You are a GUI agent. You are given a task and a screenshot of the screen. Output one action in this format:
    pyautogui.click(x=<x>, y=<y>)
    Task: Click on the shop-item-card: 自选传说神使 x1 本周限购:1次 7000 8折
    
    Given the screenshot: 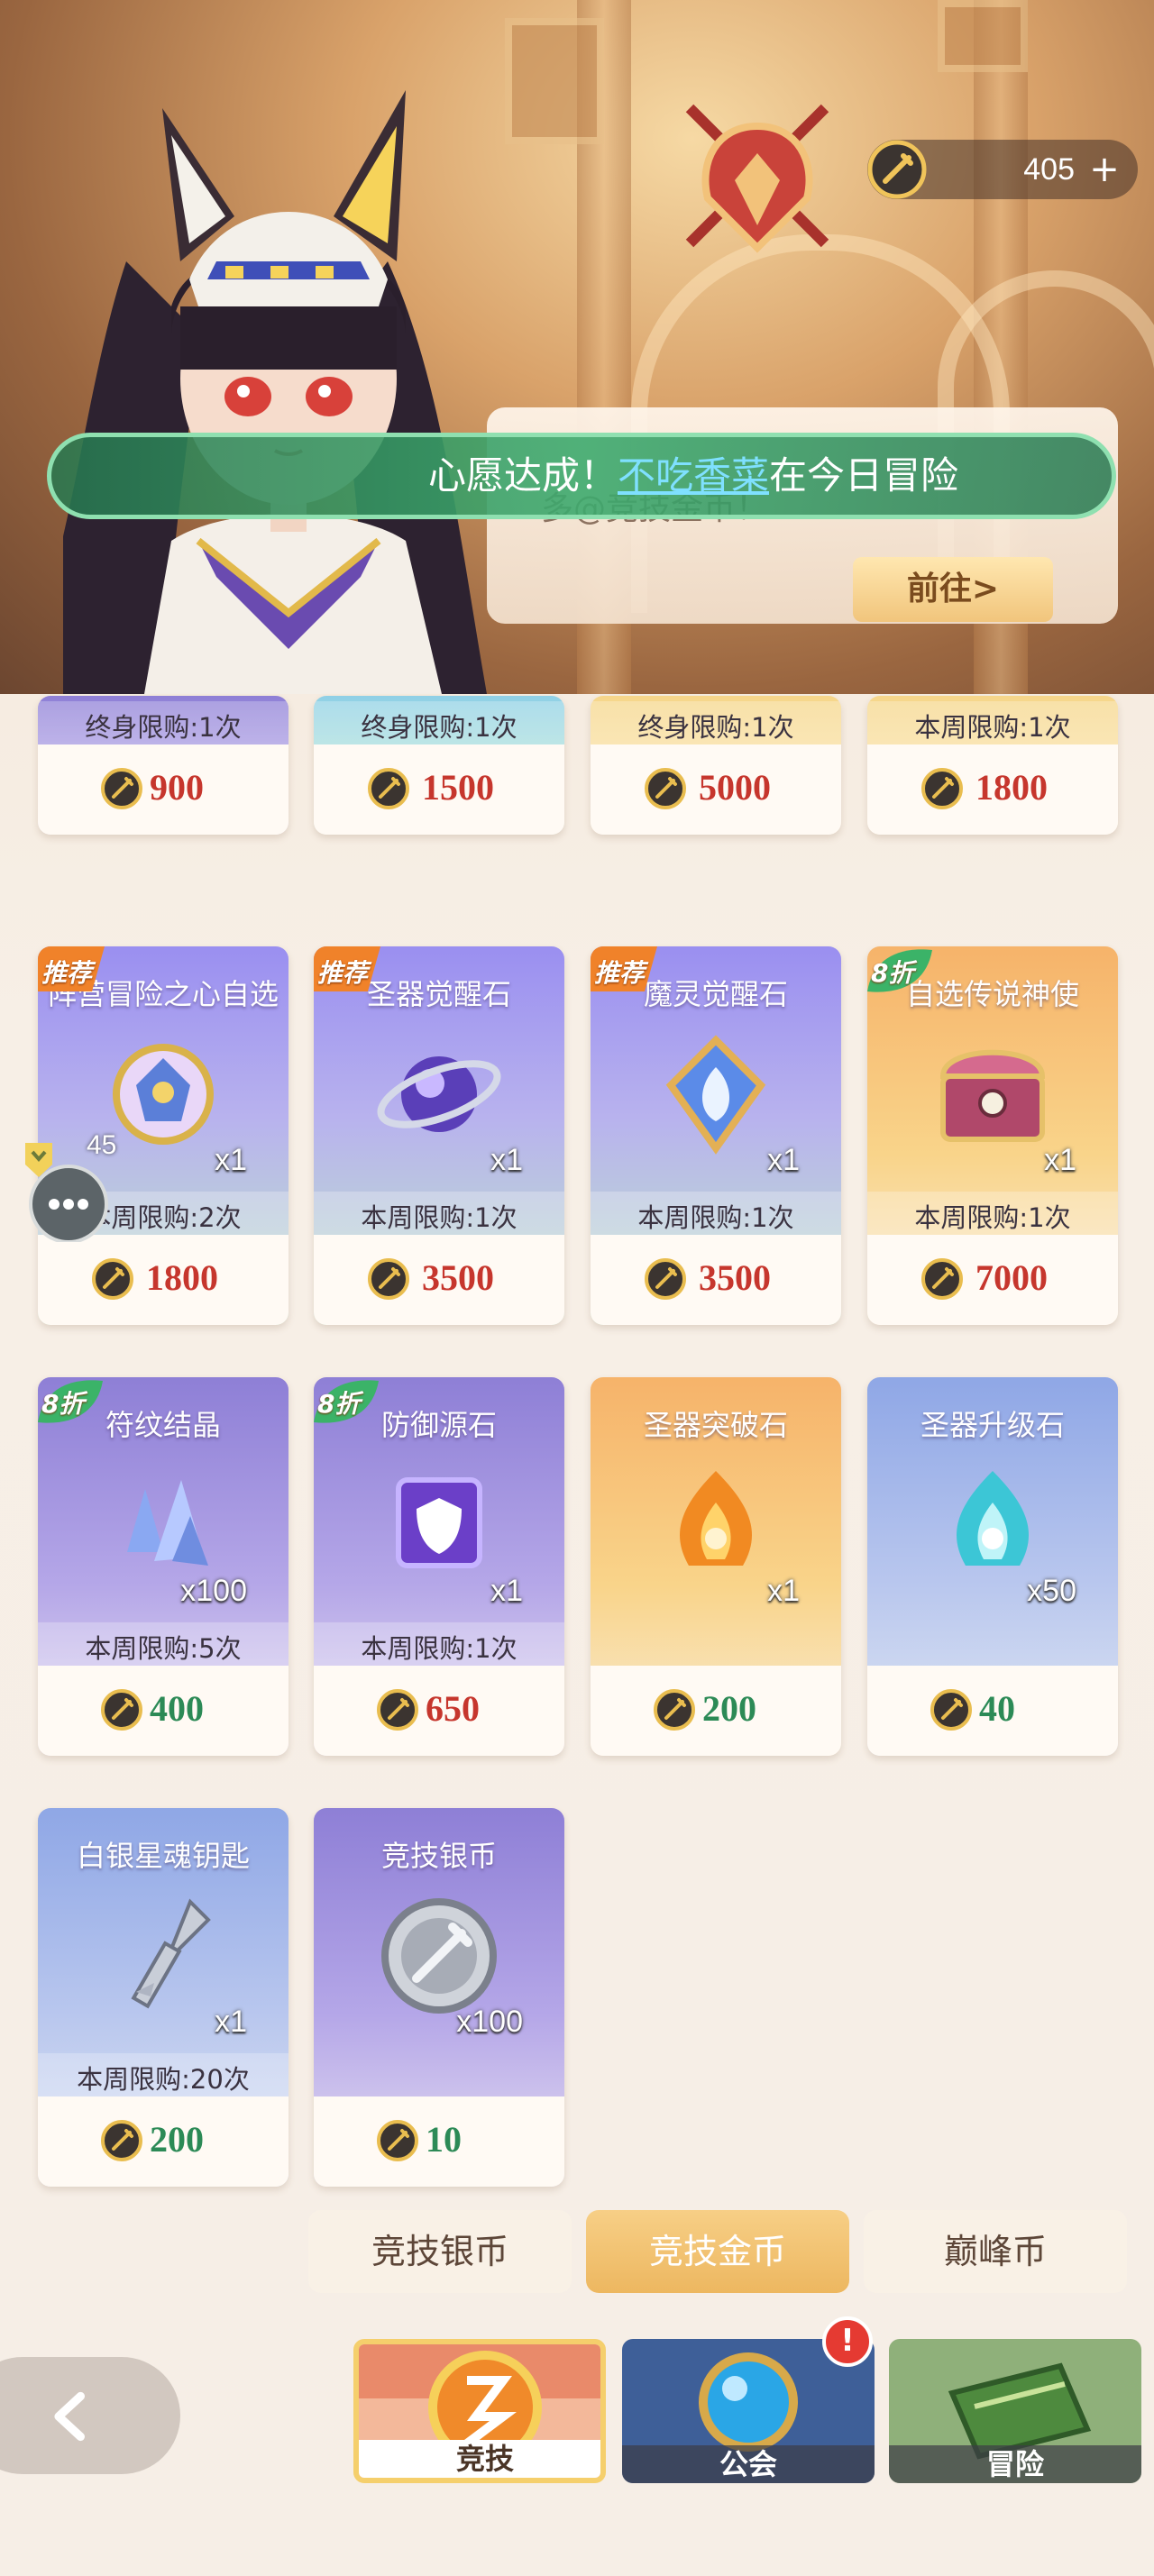 What is the action you would take?
    pyautogui.click(x=992, y=1135)
    